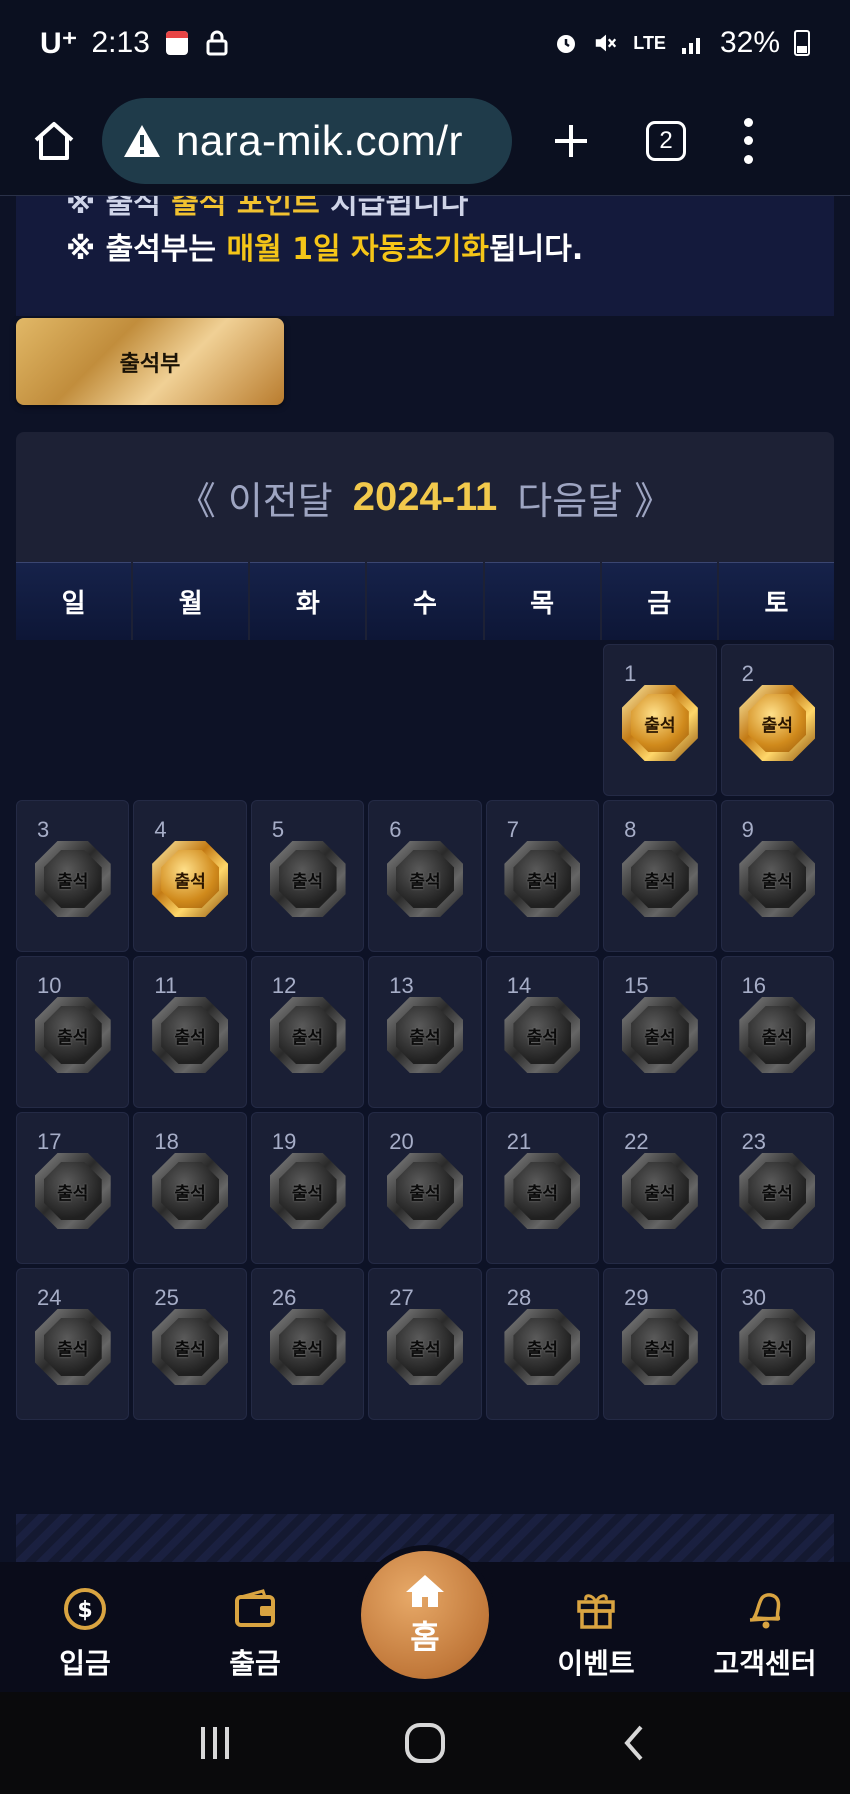 This screenshot has width=850, height=1794. What do you see at coordinates (748, 140) in the screenshot?
I see `browser-menu-icon` at bounding box center [748, 140].